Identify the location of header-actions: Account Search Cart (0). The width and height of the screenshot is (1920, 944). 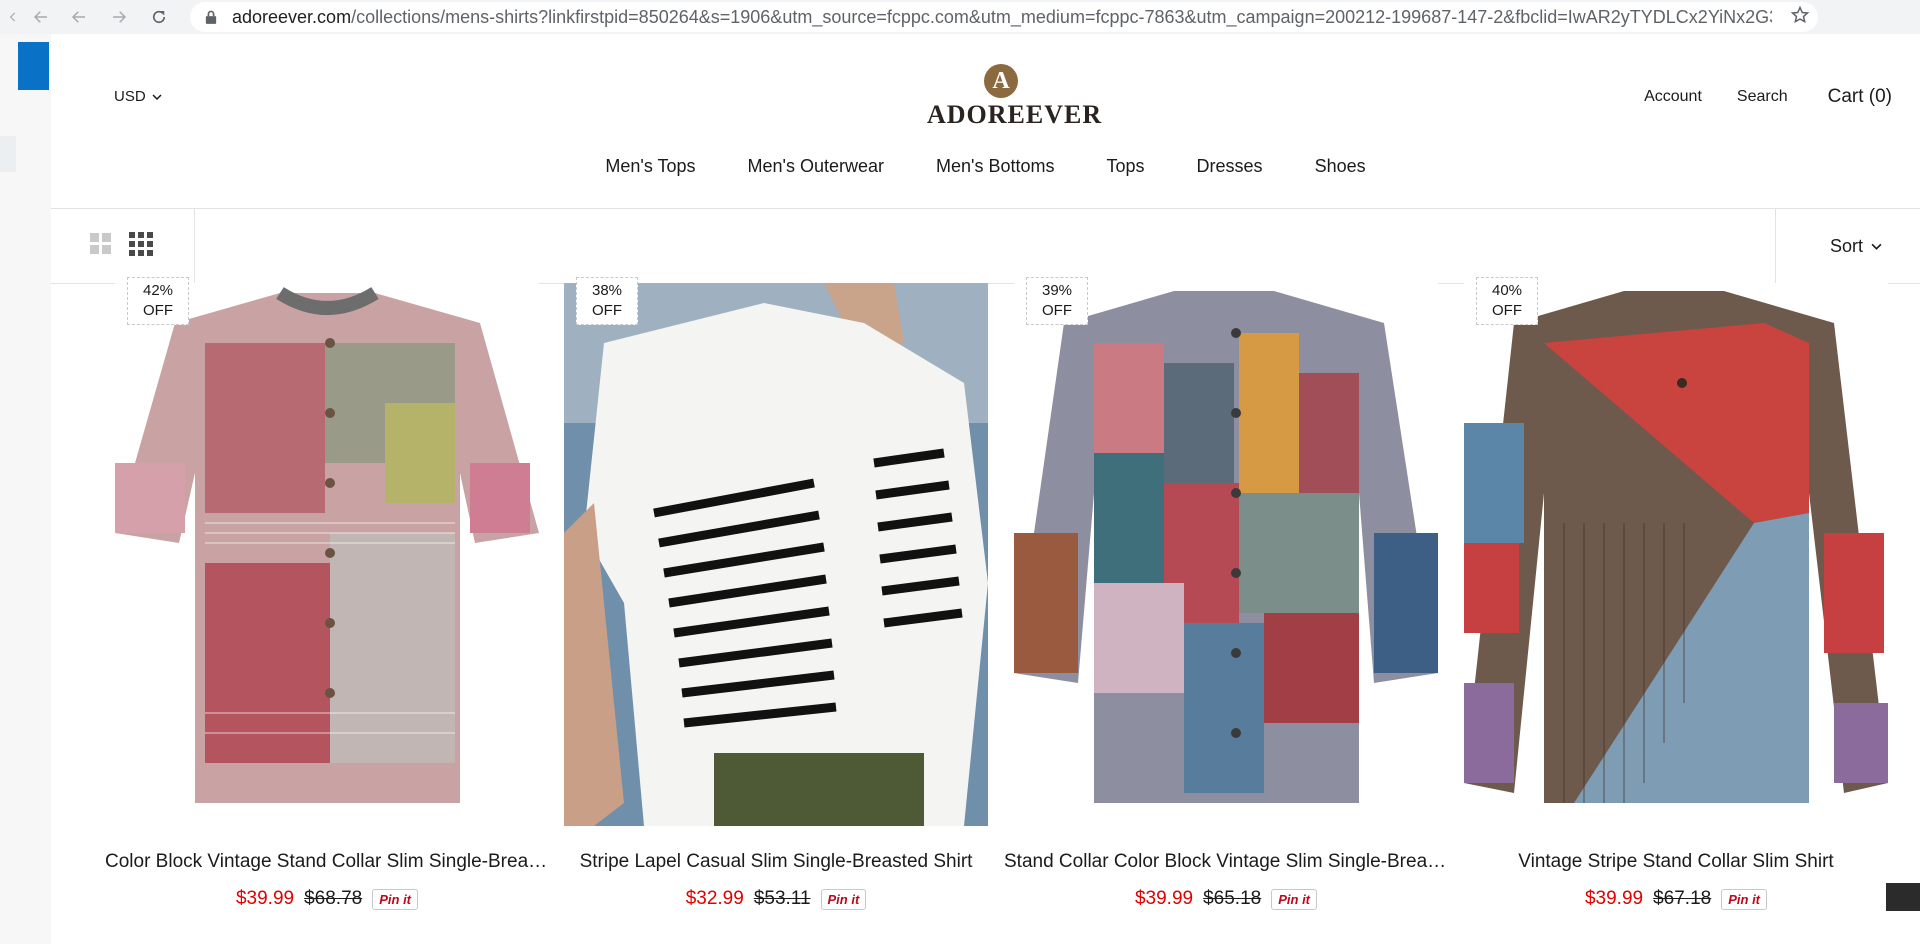
(1750, 97).